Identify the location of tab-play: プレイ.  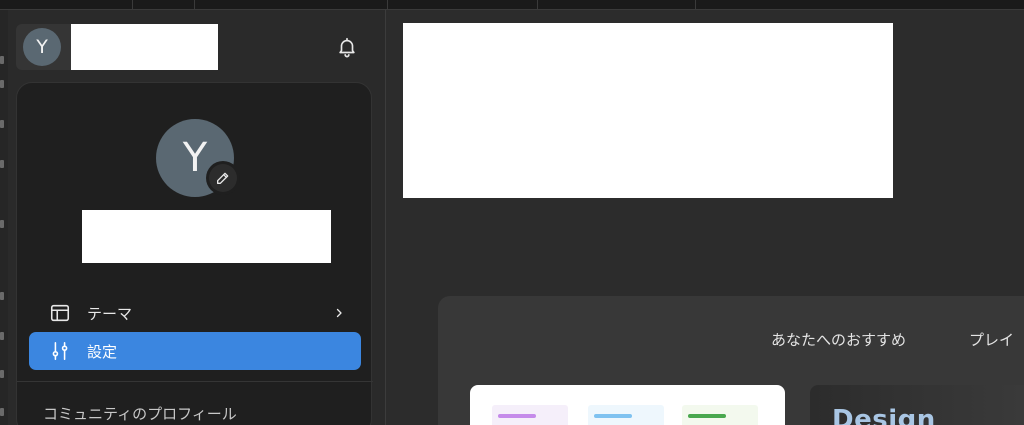
(991, 339).